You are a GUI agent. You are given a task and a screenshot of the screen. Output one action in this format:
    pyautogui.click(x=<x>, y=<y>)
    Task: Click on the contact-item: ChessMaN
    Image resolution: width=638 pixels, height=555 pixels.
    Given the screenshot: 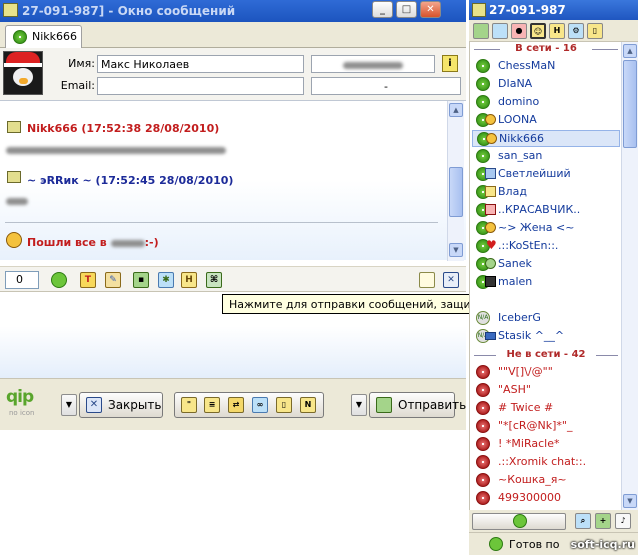 What is the action you would take?
    pyautogui.click(x=546, y=66)
    